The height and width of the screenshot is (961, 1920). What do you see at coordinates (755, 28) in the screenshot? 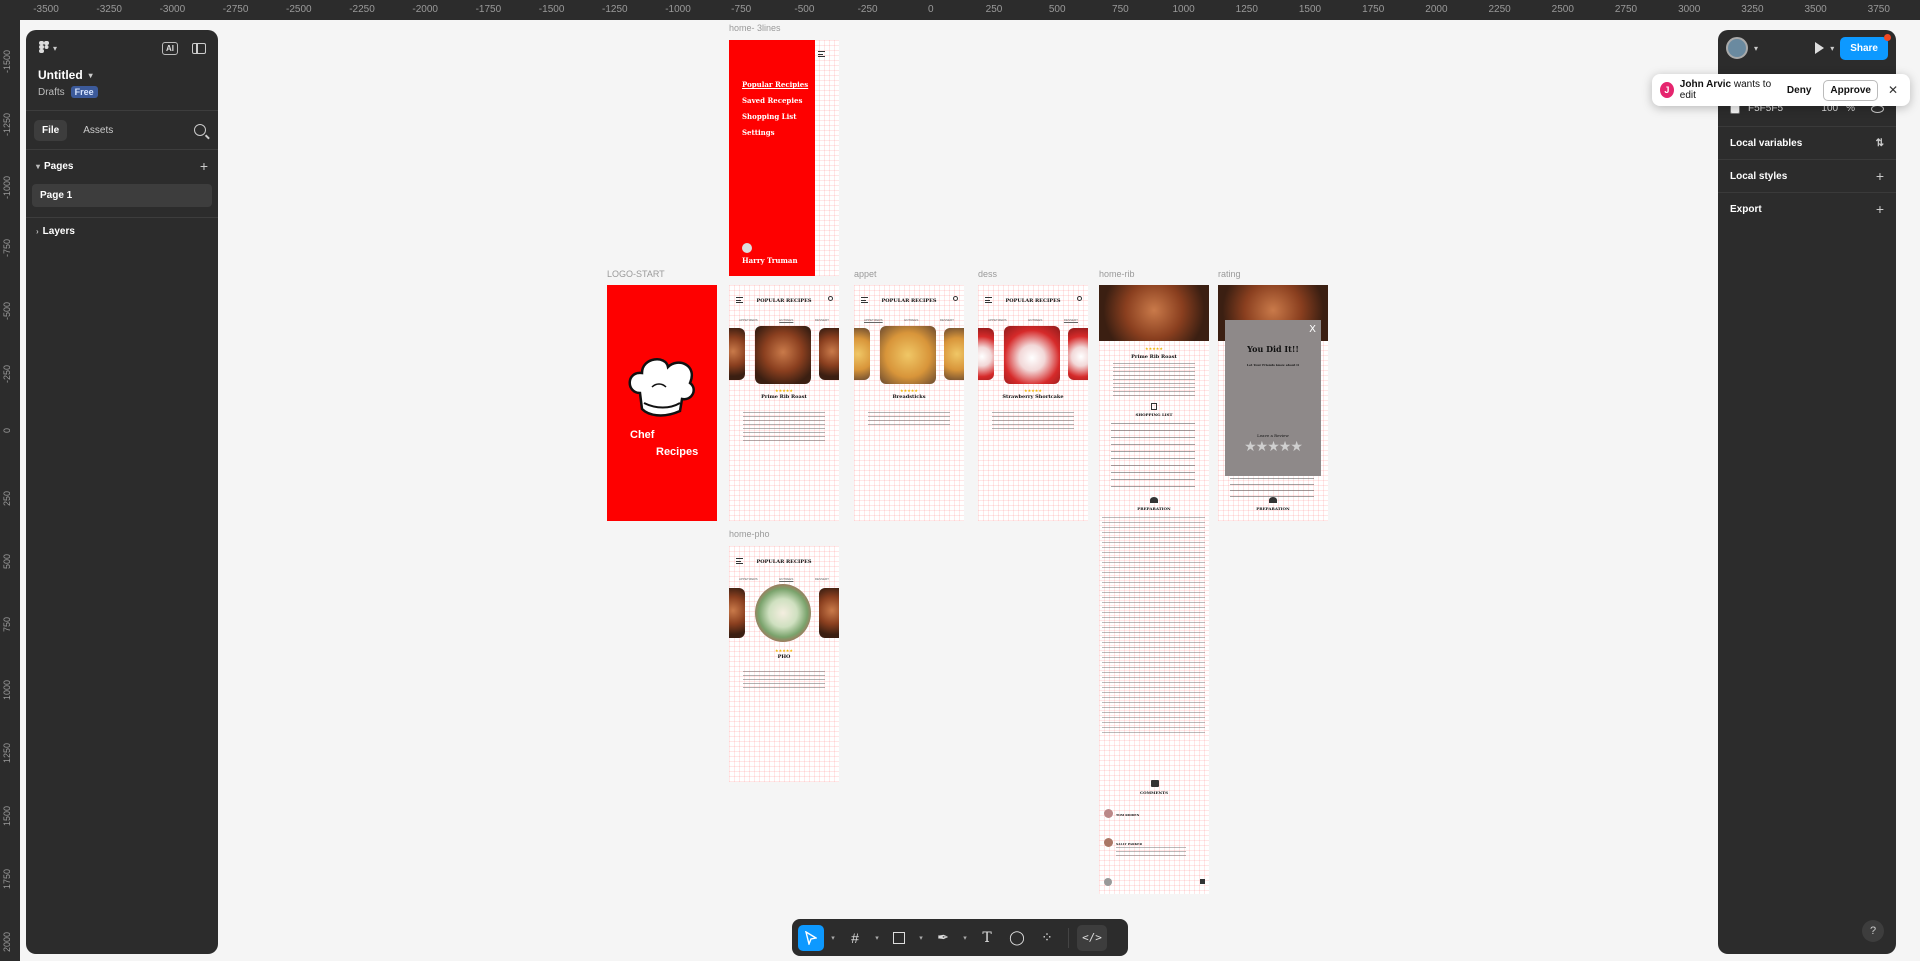
I see `frame-label-home-3lines: home- 3lines` at bounding box center [755, 28].